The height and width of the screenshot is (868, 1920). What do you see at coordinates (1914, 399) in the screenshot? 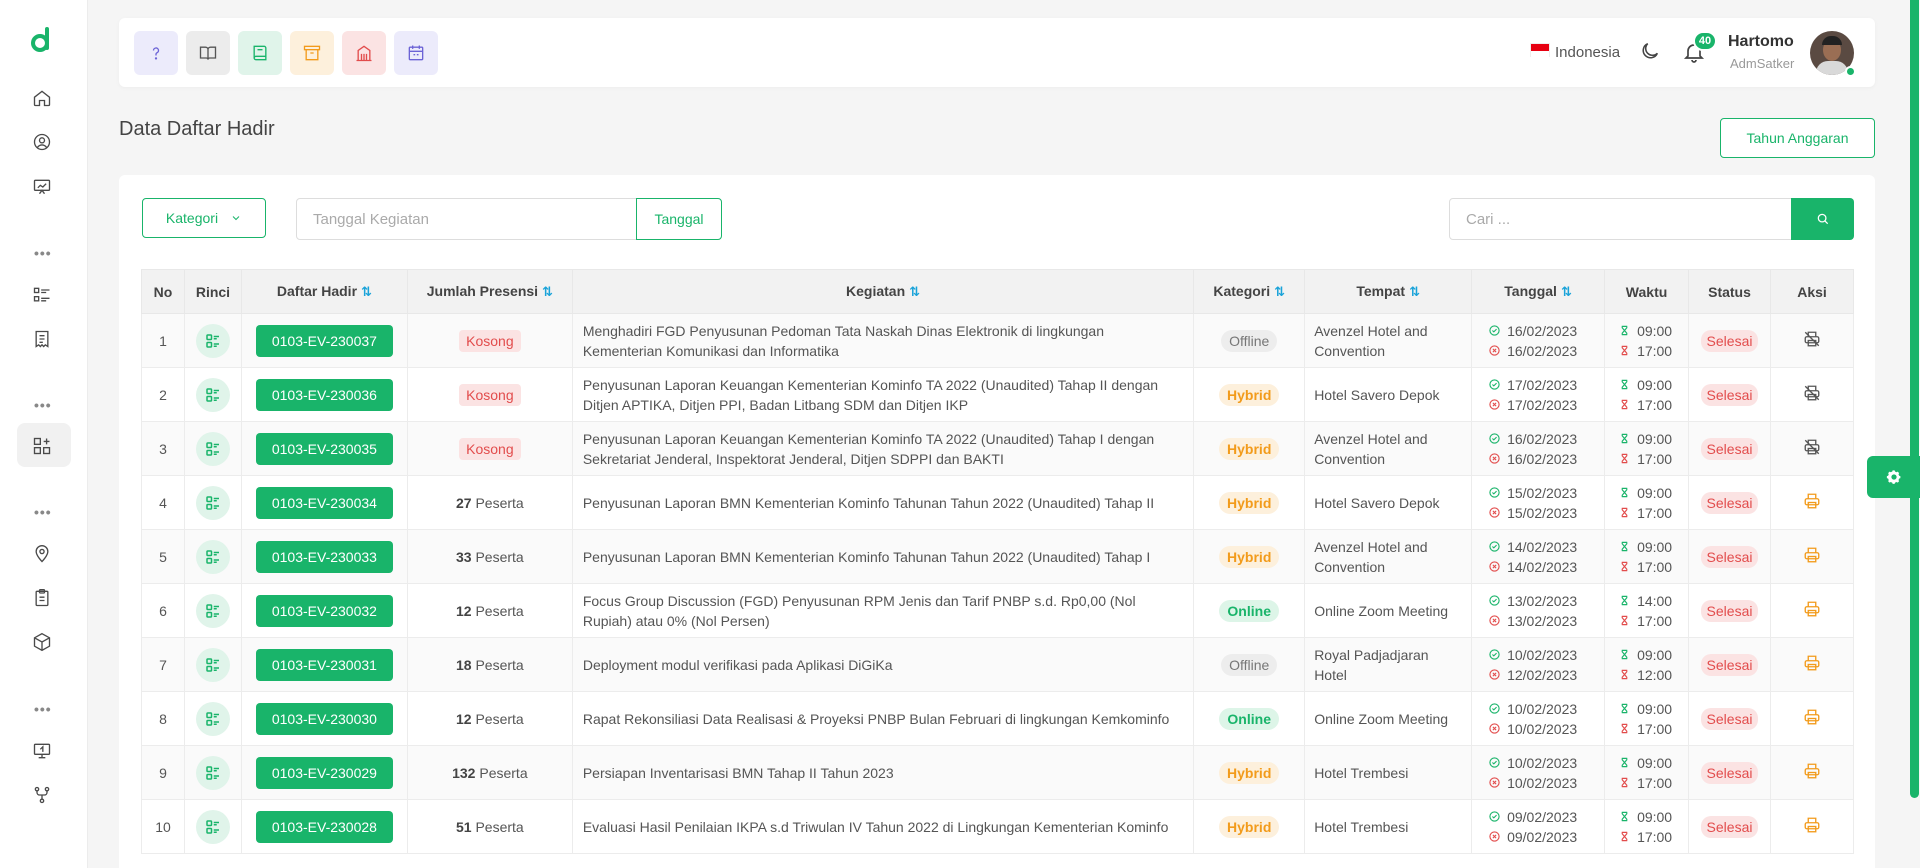
I see `scrollbar-thumb` at bounding box center [1914, 399].